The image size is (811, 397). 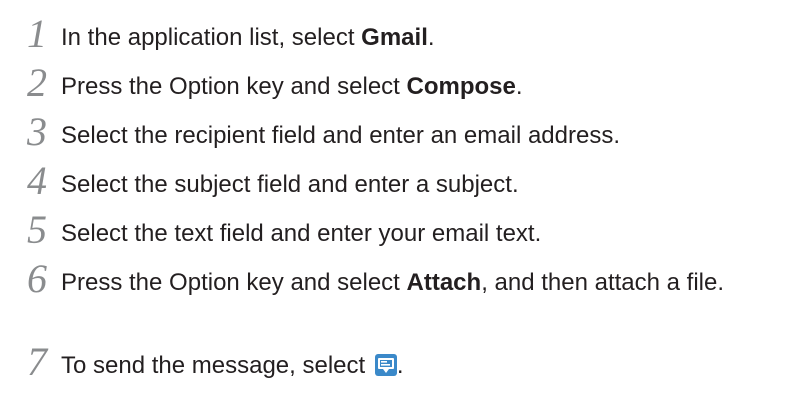 I want to click on step-number: 2, so click(x=37, y=82).